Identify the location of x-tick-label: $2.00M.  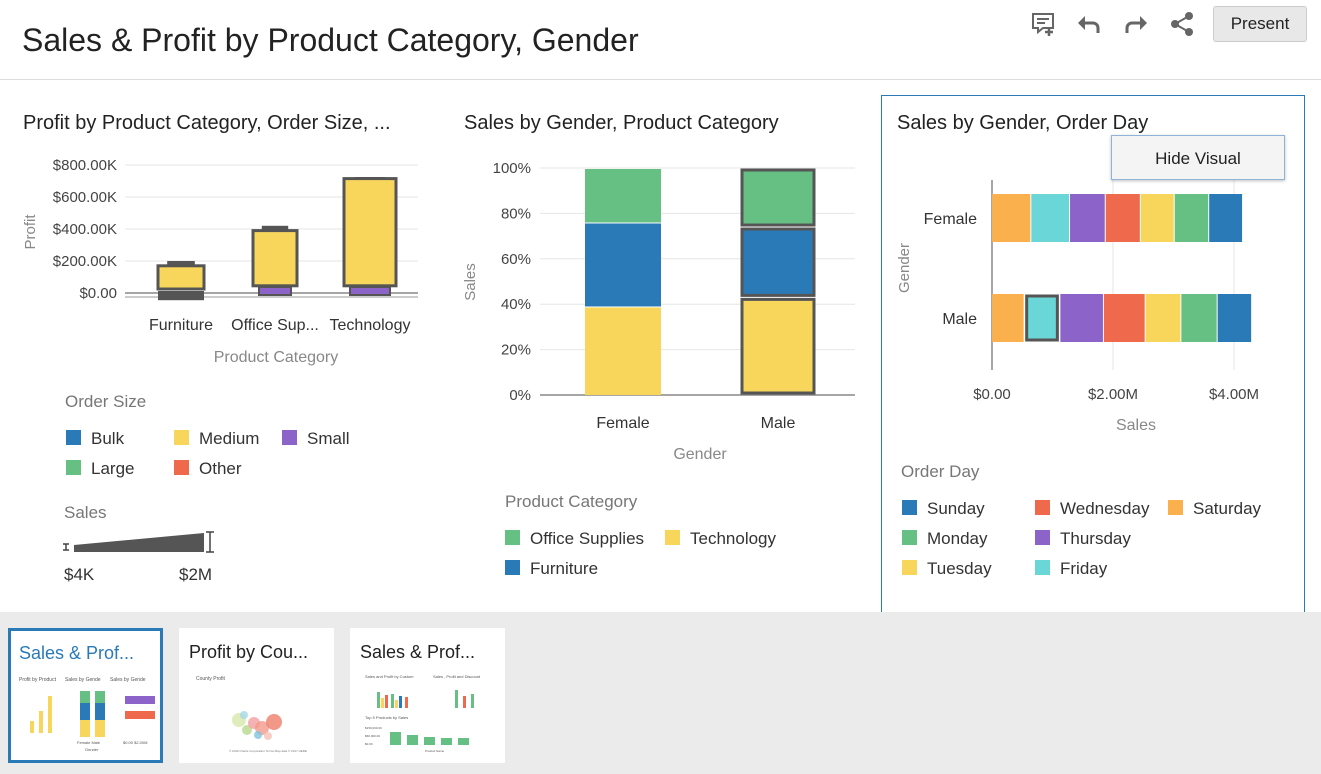
(1113, 394).